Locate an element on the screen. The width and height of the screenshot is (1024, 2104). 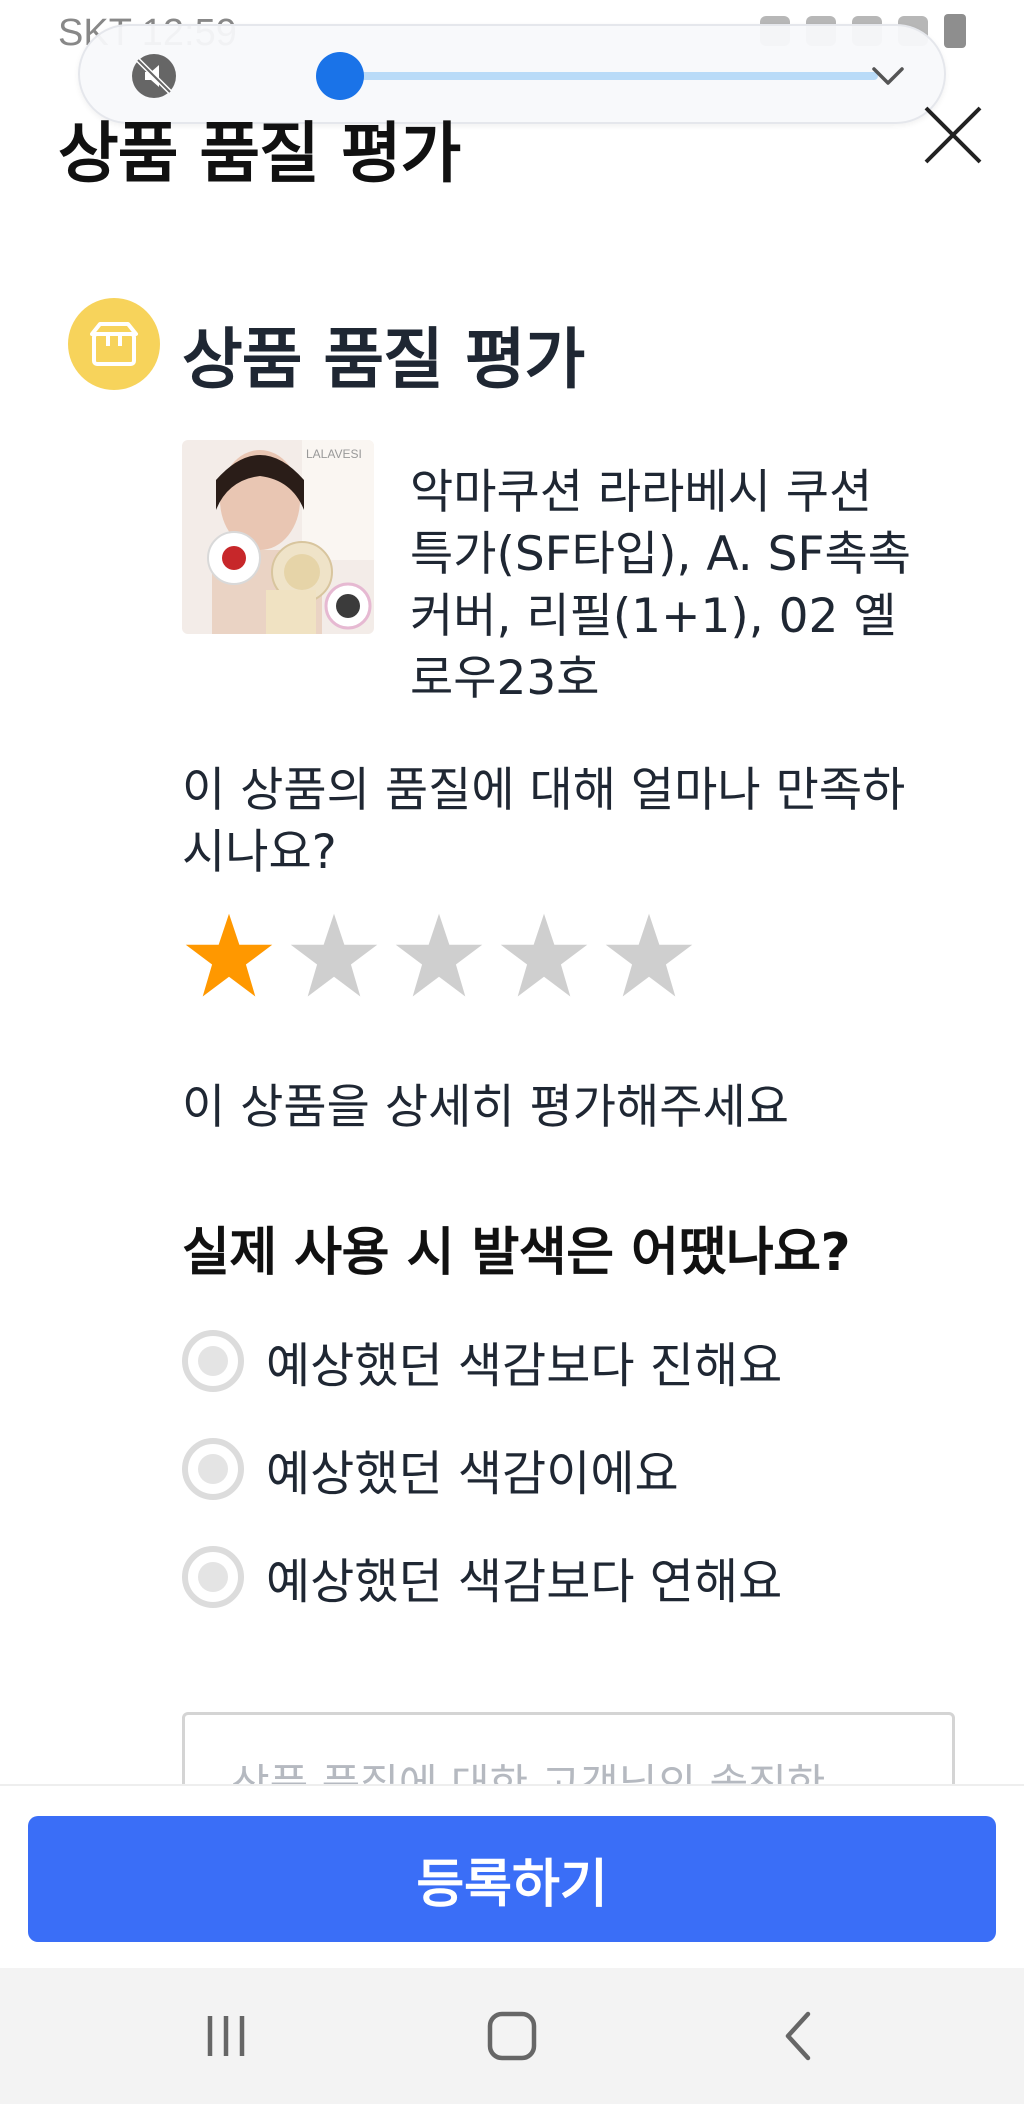
color-option-lighter: 예상했던 색감보다 연해요 is located at coordinates (482, 1577).